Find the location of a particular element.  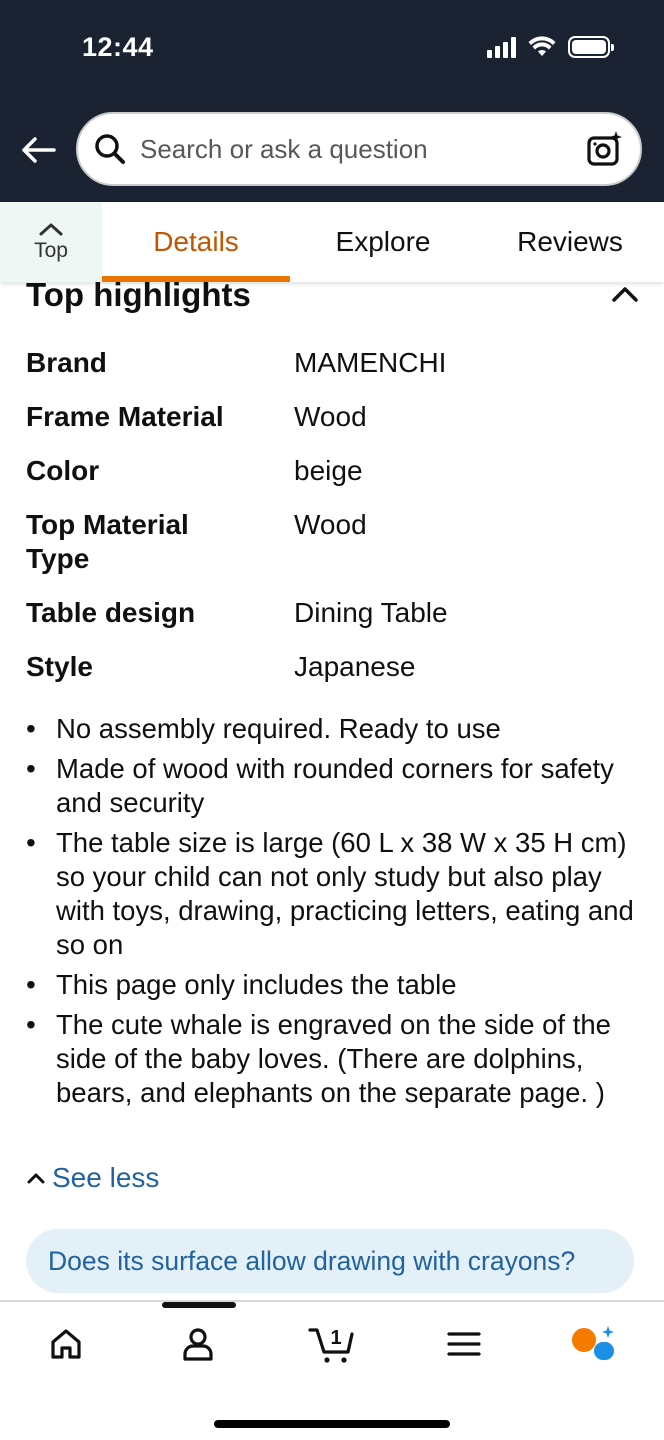

search-icon is located at coordinates (110, 149).